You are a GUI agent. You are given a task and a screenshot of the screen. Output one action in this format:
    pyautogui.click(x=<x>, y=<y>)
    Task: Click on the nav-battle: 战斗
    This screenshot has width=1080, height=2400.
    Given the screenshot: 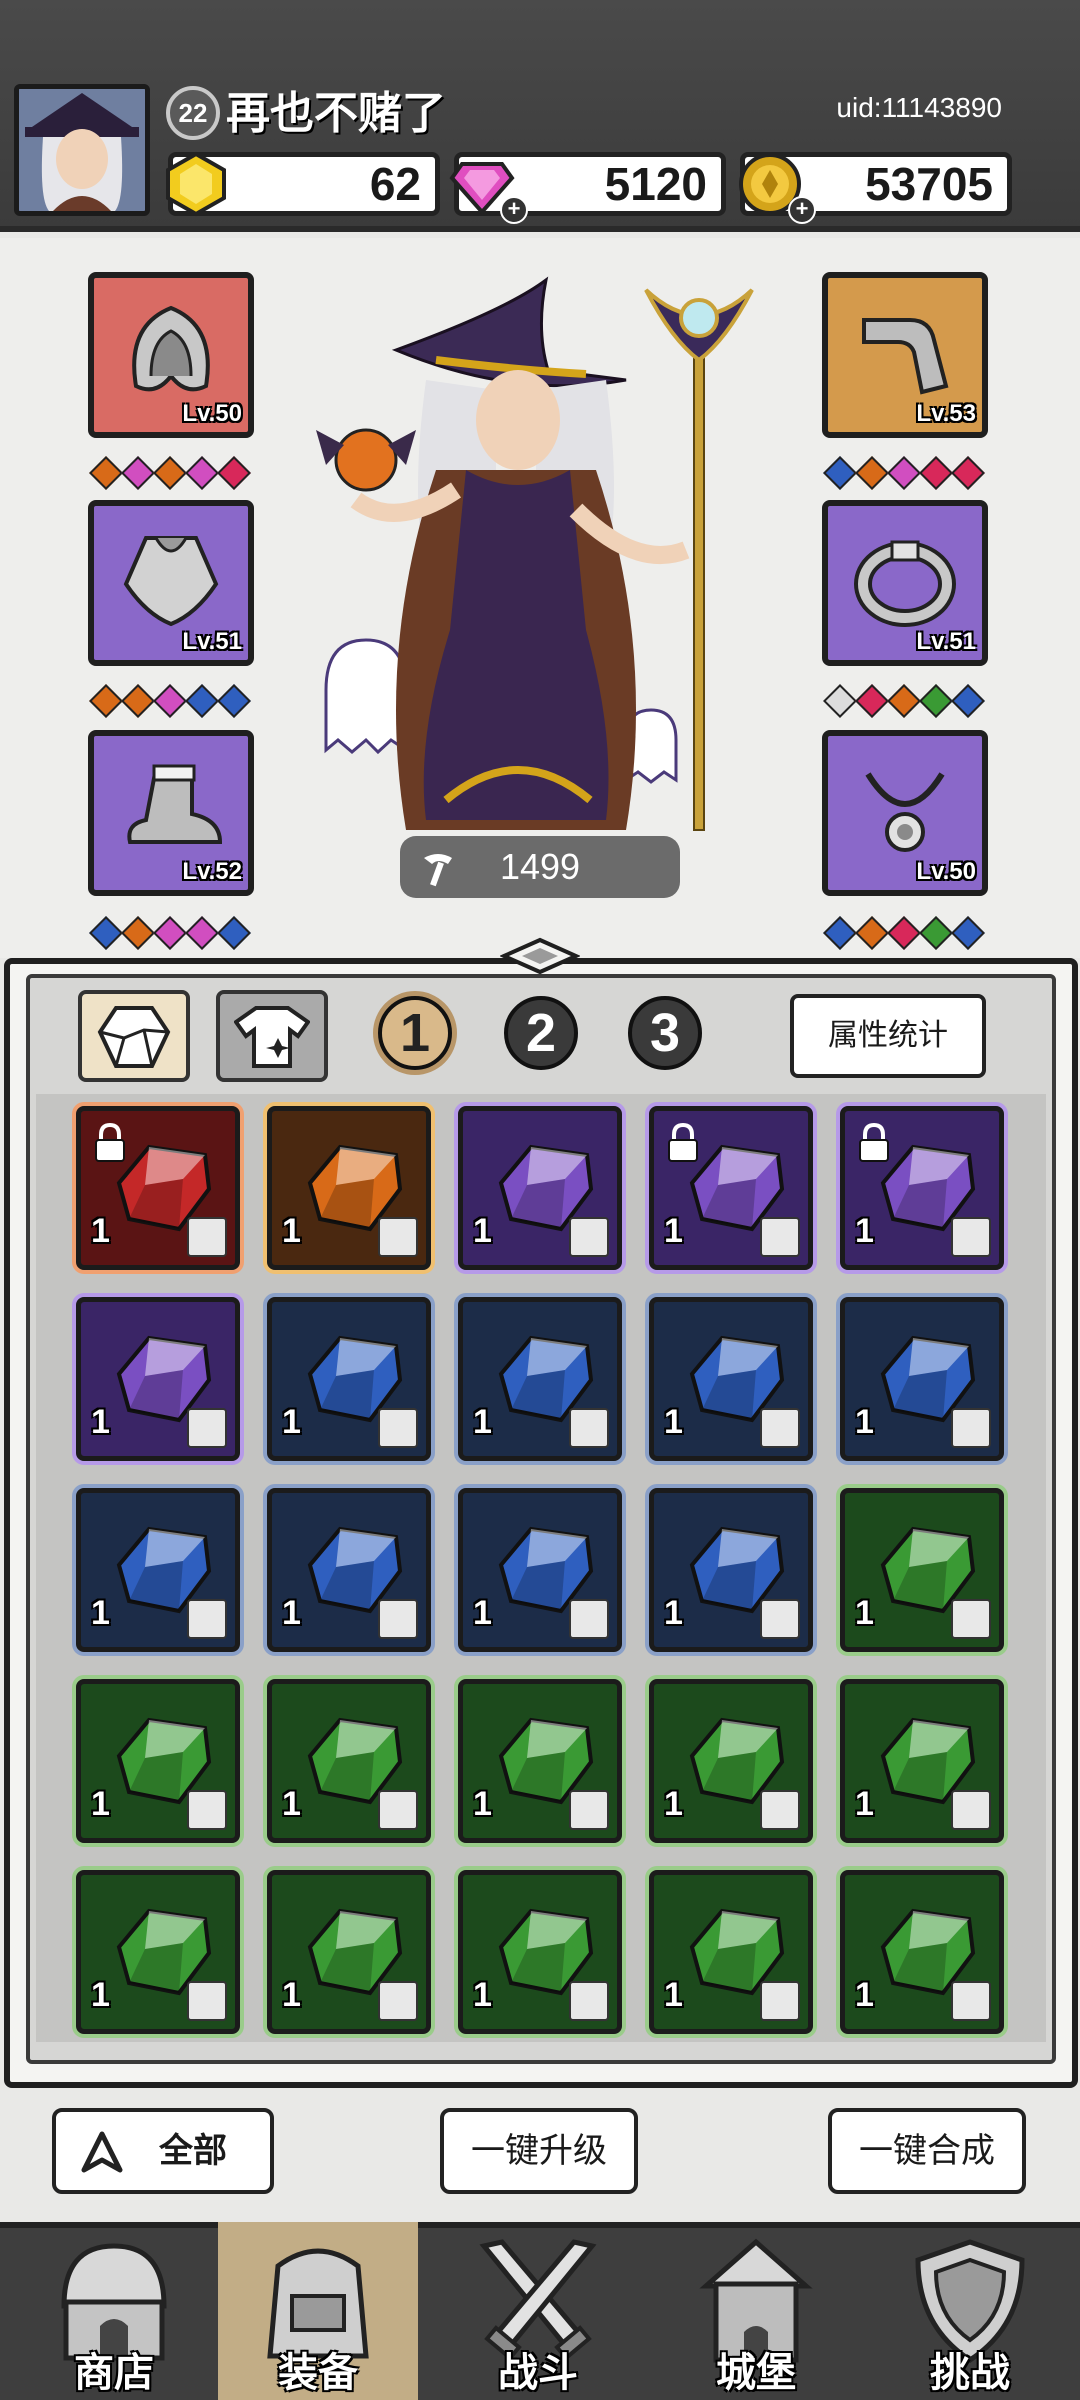 What is the action you would take?
    pyautogui.click(x=538, y=2311)
    